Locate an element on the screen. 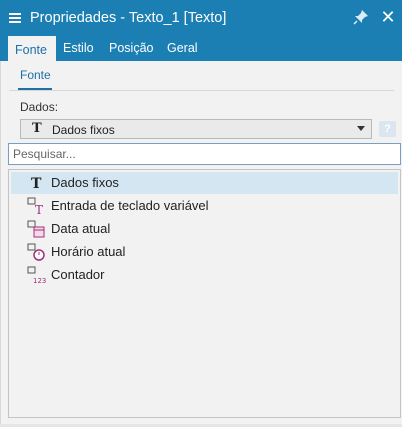 Image resolution: width=402 pixels, height=427 pixels. help-icon: ? is located at coordinates (387, 129).